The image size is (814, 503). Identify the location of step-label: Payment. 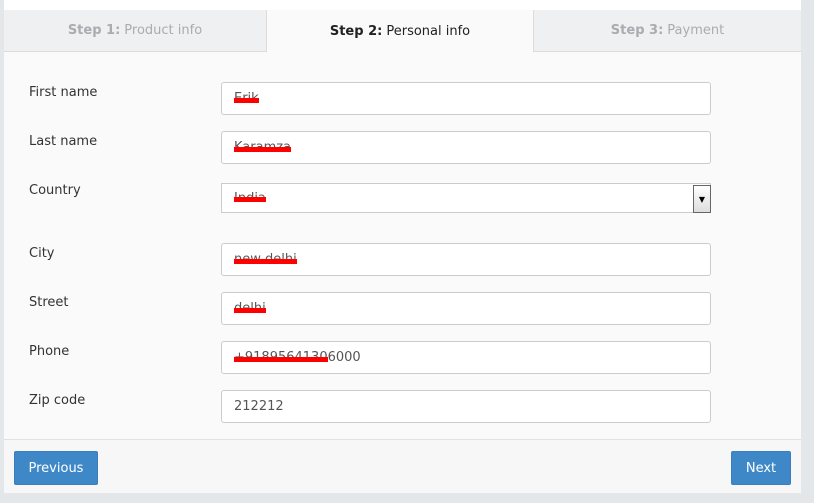
(696, 30).